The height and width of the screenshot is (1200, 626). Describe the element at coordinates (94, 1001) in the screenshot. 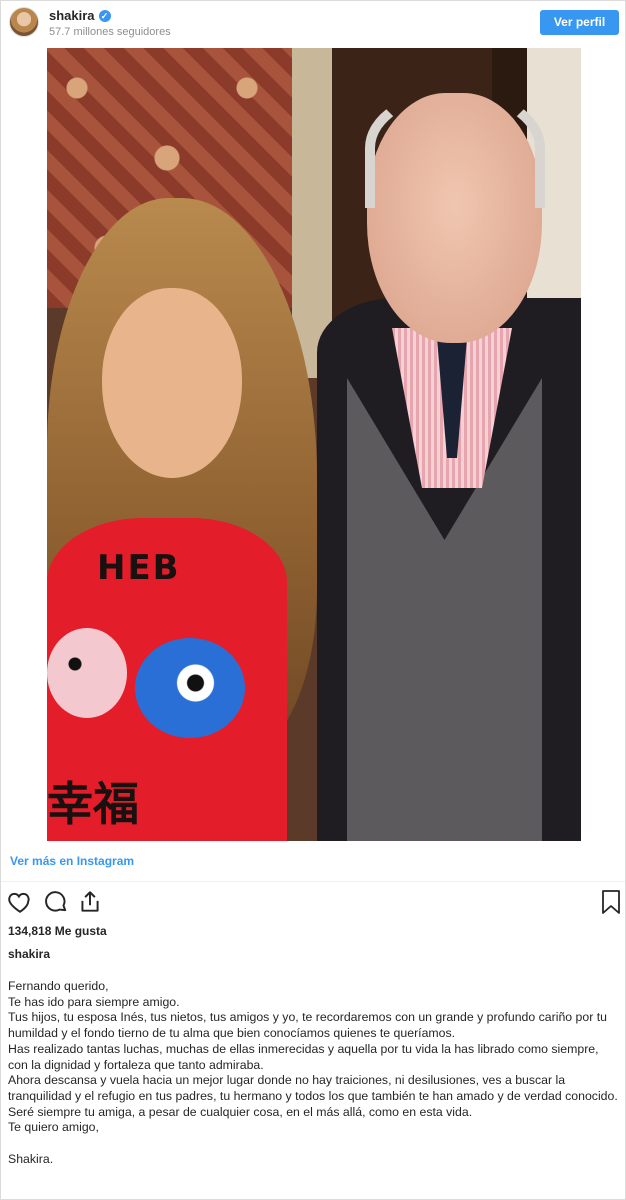

I see `caption-line: Te has ido para siempre amigo.` at that location.